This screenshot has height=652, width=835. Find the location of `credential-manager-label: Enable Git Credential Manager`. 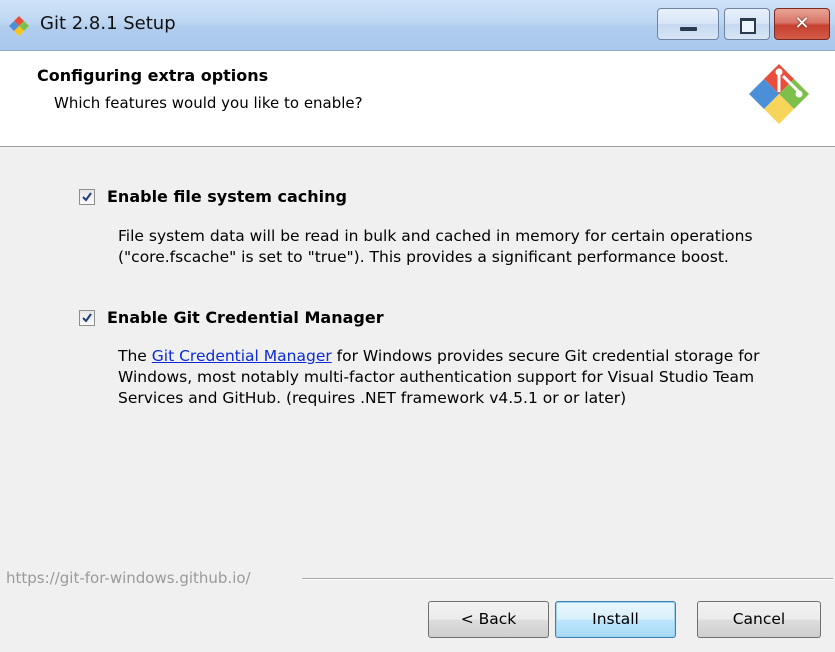

credential-manager-label: Enable Git Credential Manager is located at coordinates (245, 317).